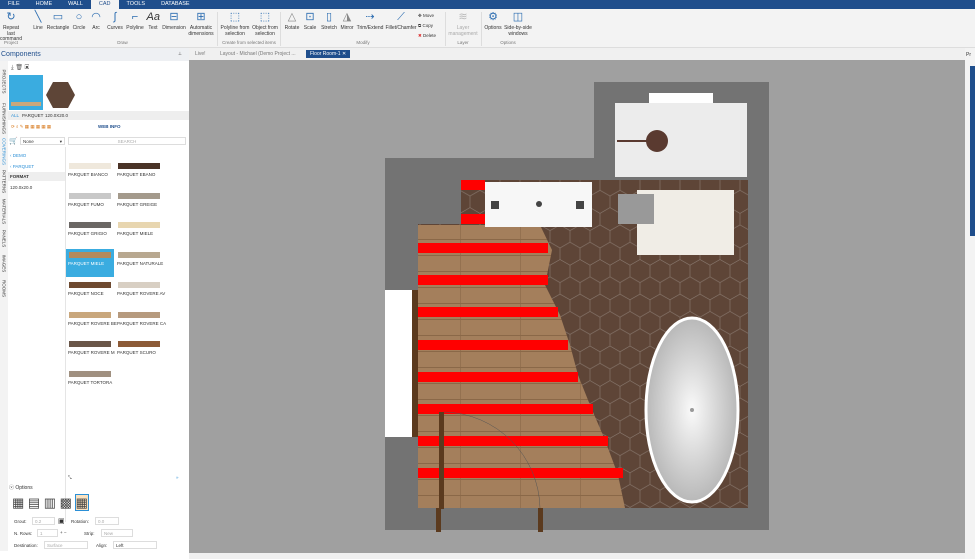 This screenshot has height=559, width=975. What do you see at coordinates (22, 166) in the screenshot?
I see `tree-parquet: ‹ PARQUET` at bounding box center [22, 166].